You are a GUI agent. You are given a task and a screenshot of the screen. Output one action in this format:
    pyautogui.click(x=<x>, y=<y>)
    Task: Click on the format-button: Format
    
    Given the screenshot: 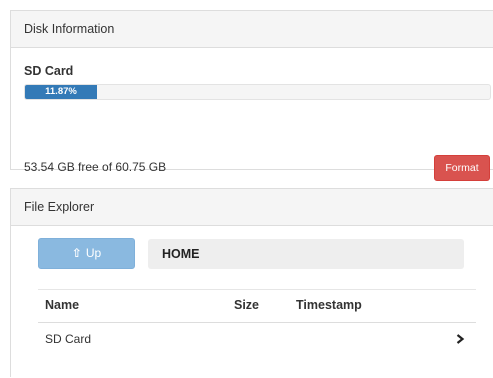 What is the action you would take?
    pyautogui.click(x=462, y=168)
    